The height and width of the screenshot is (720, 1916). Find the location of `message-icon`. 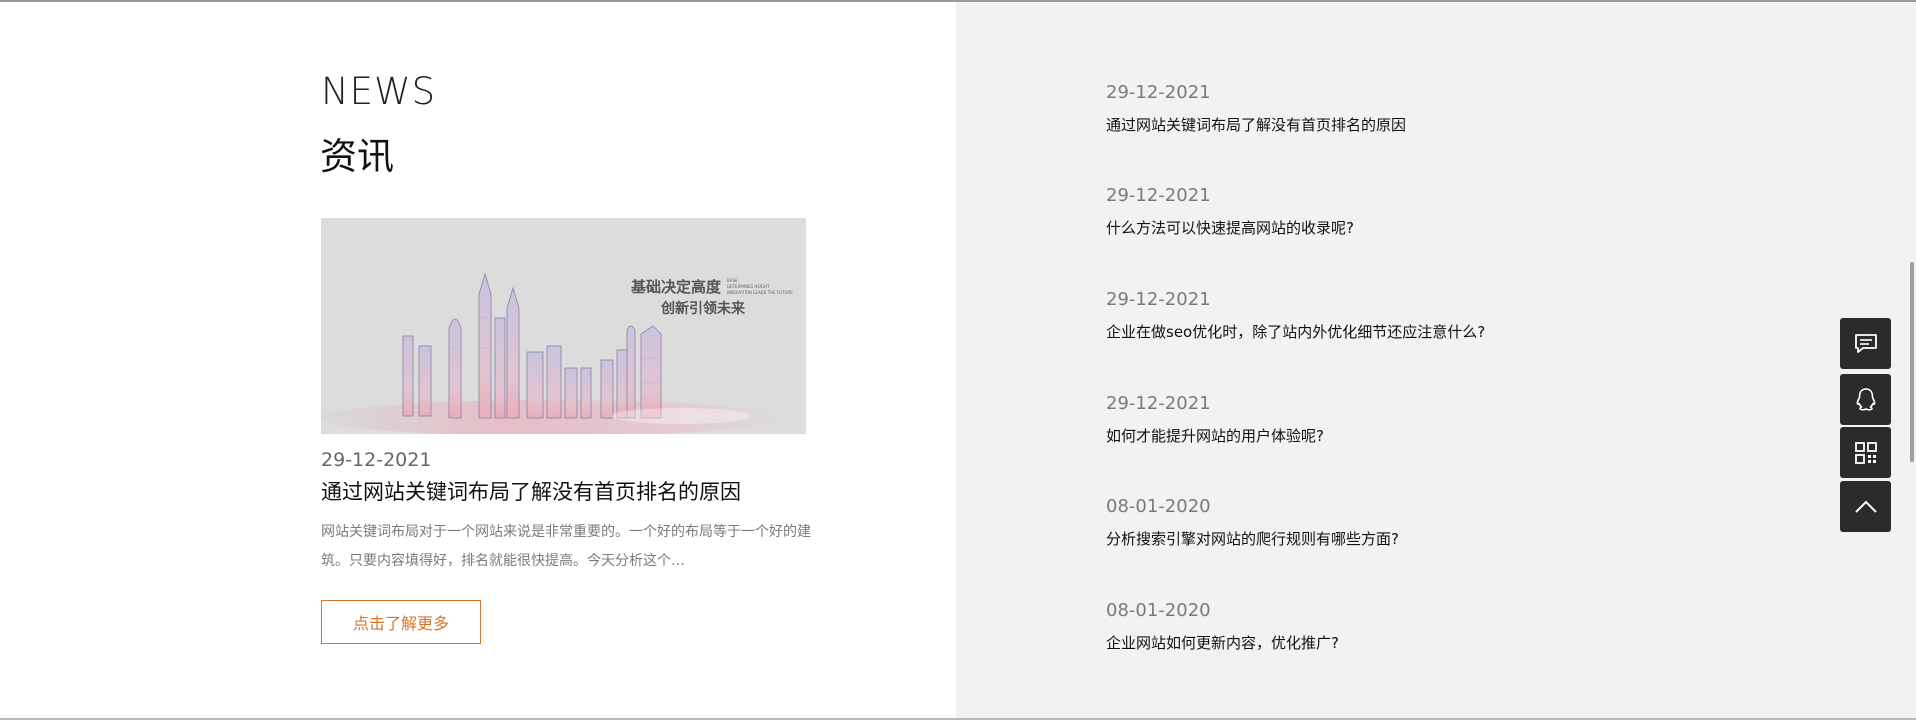

message-icon is located at coordinates (1865, 343).